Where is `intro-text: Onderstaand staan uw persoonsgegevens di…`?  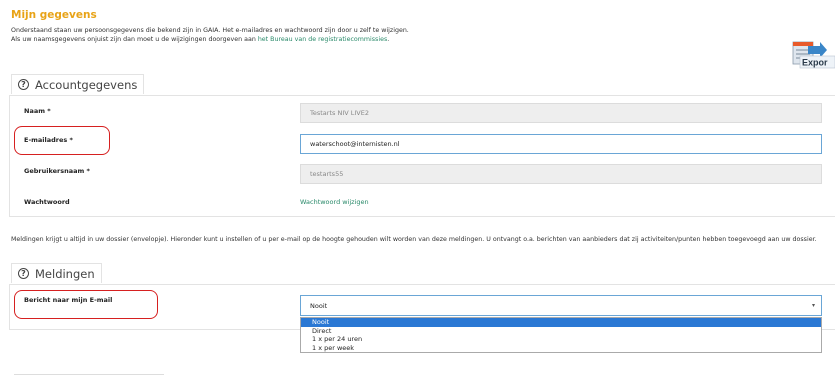 intro-text: Onderstaand staan uw persoonsgegevens di… is located at coordinates (396, 35).